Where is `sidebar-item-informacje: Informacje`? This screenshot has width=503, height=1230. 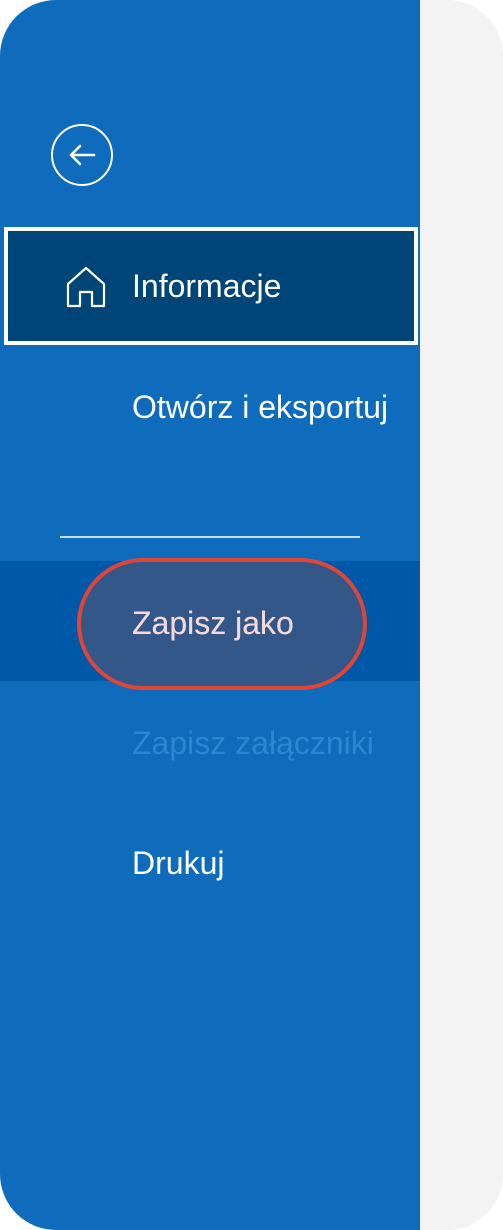
sidebar-item-informacje: Informacje is located at coordinates (211, 286).